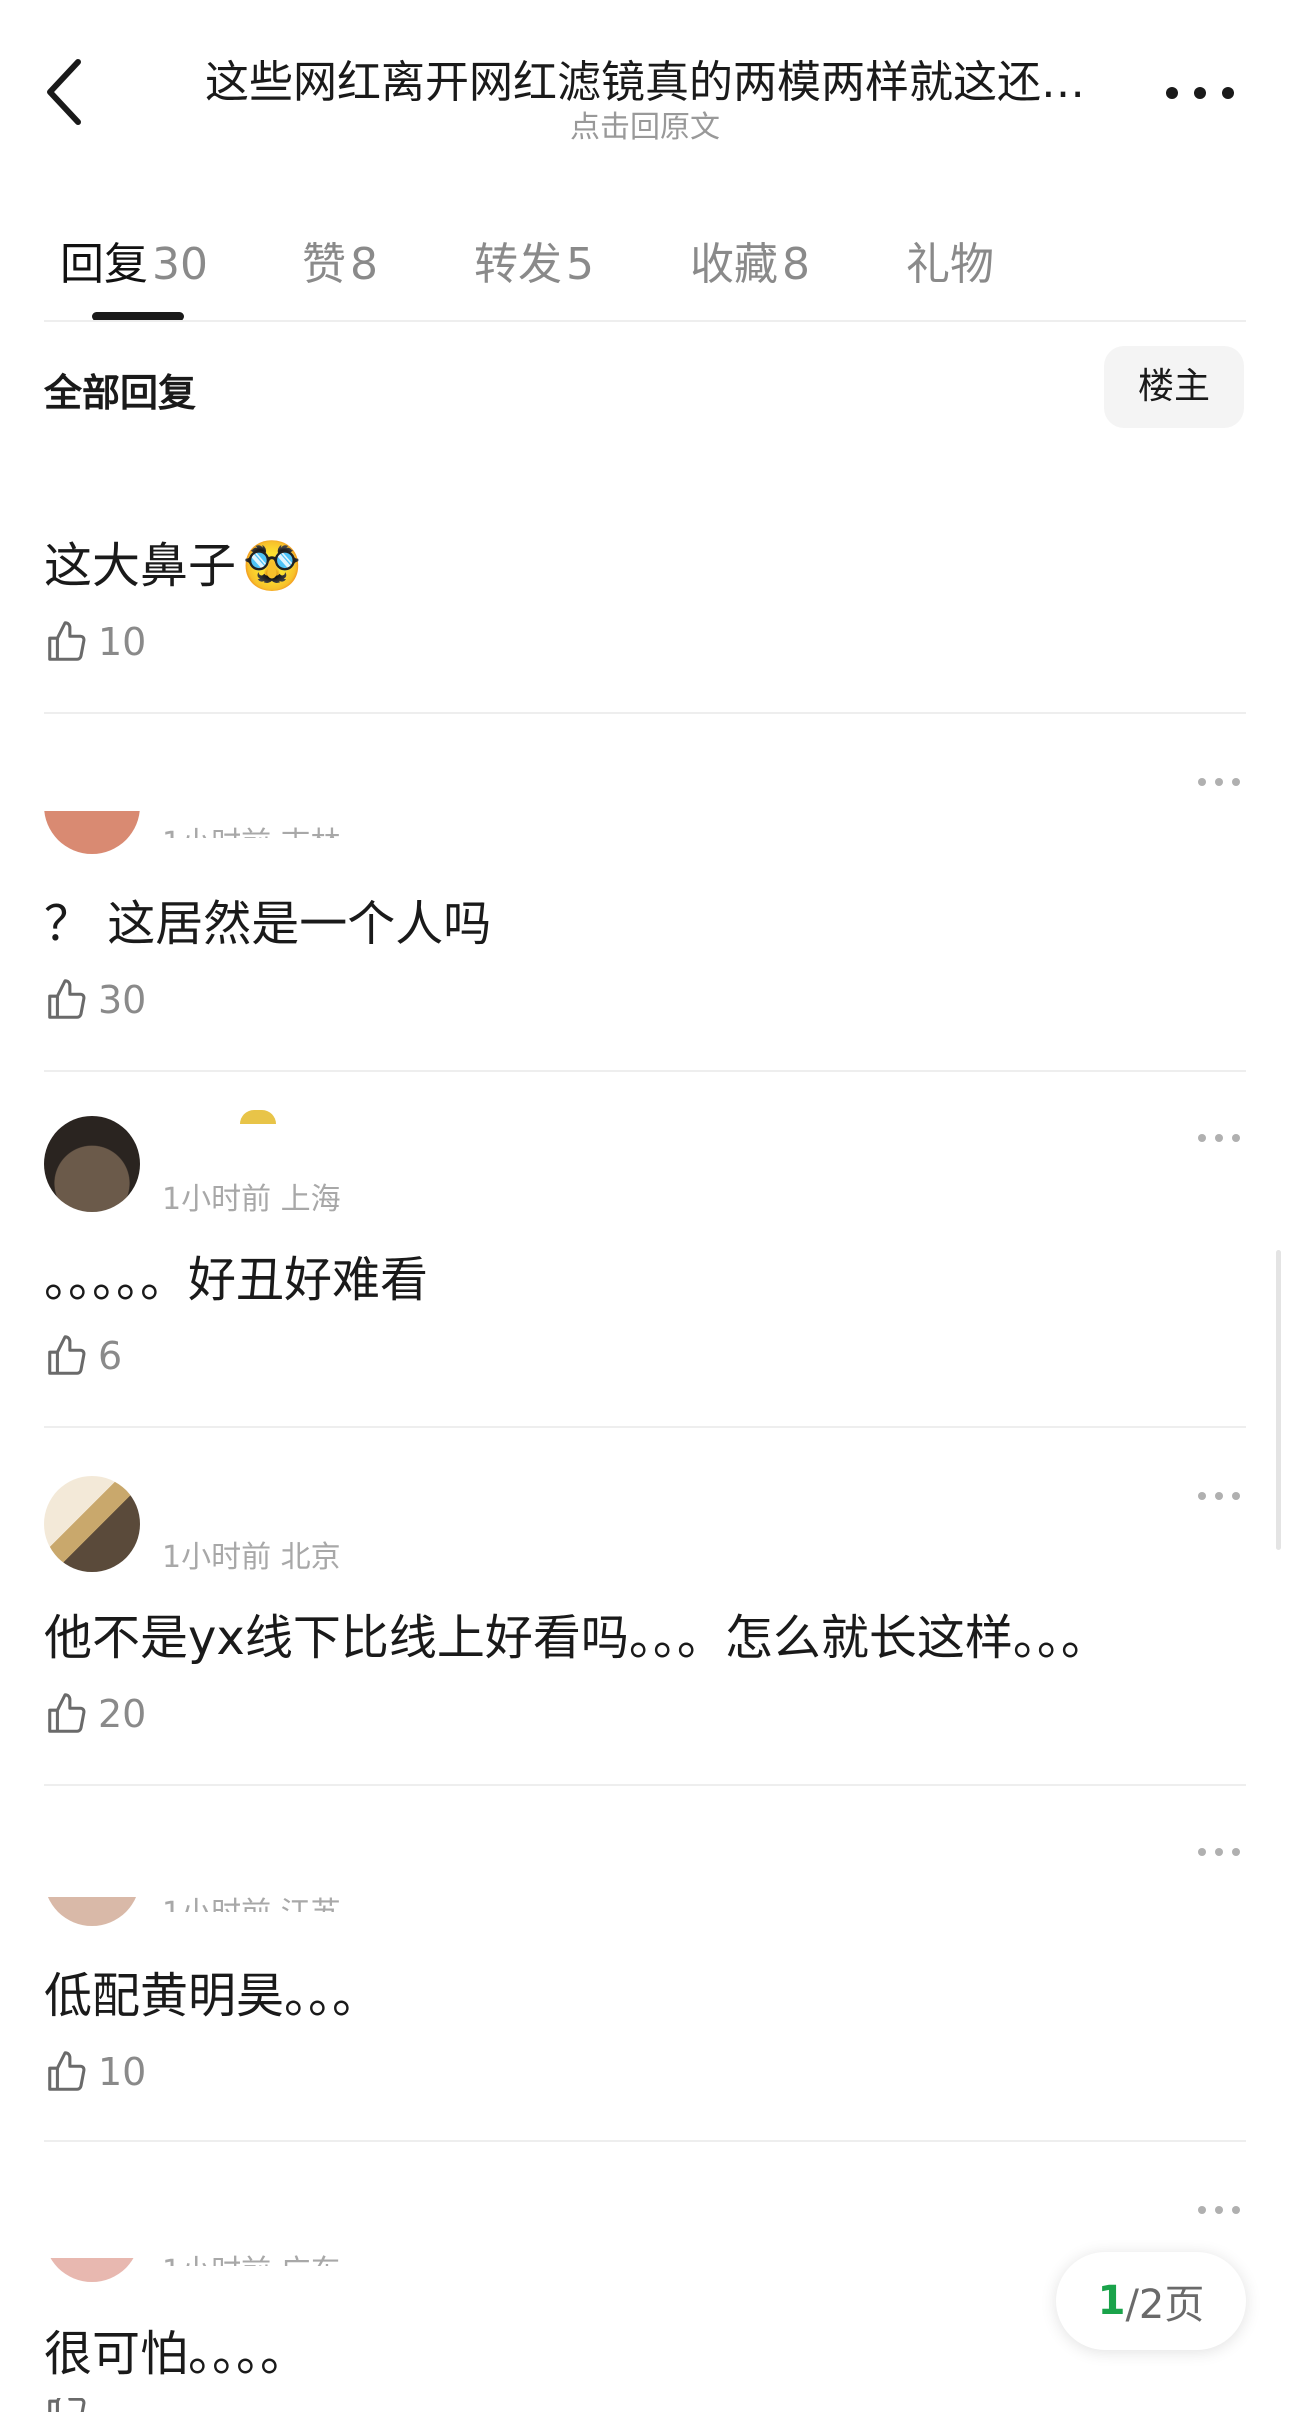  What do you see at coordinates (576, 1633) in the screenshot?
I see `comment-text: 他不是yx线下比线上好看吗。。。怎么就长这样。。。` at bounding box center [576, 1633].